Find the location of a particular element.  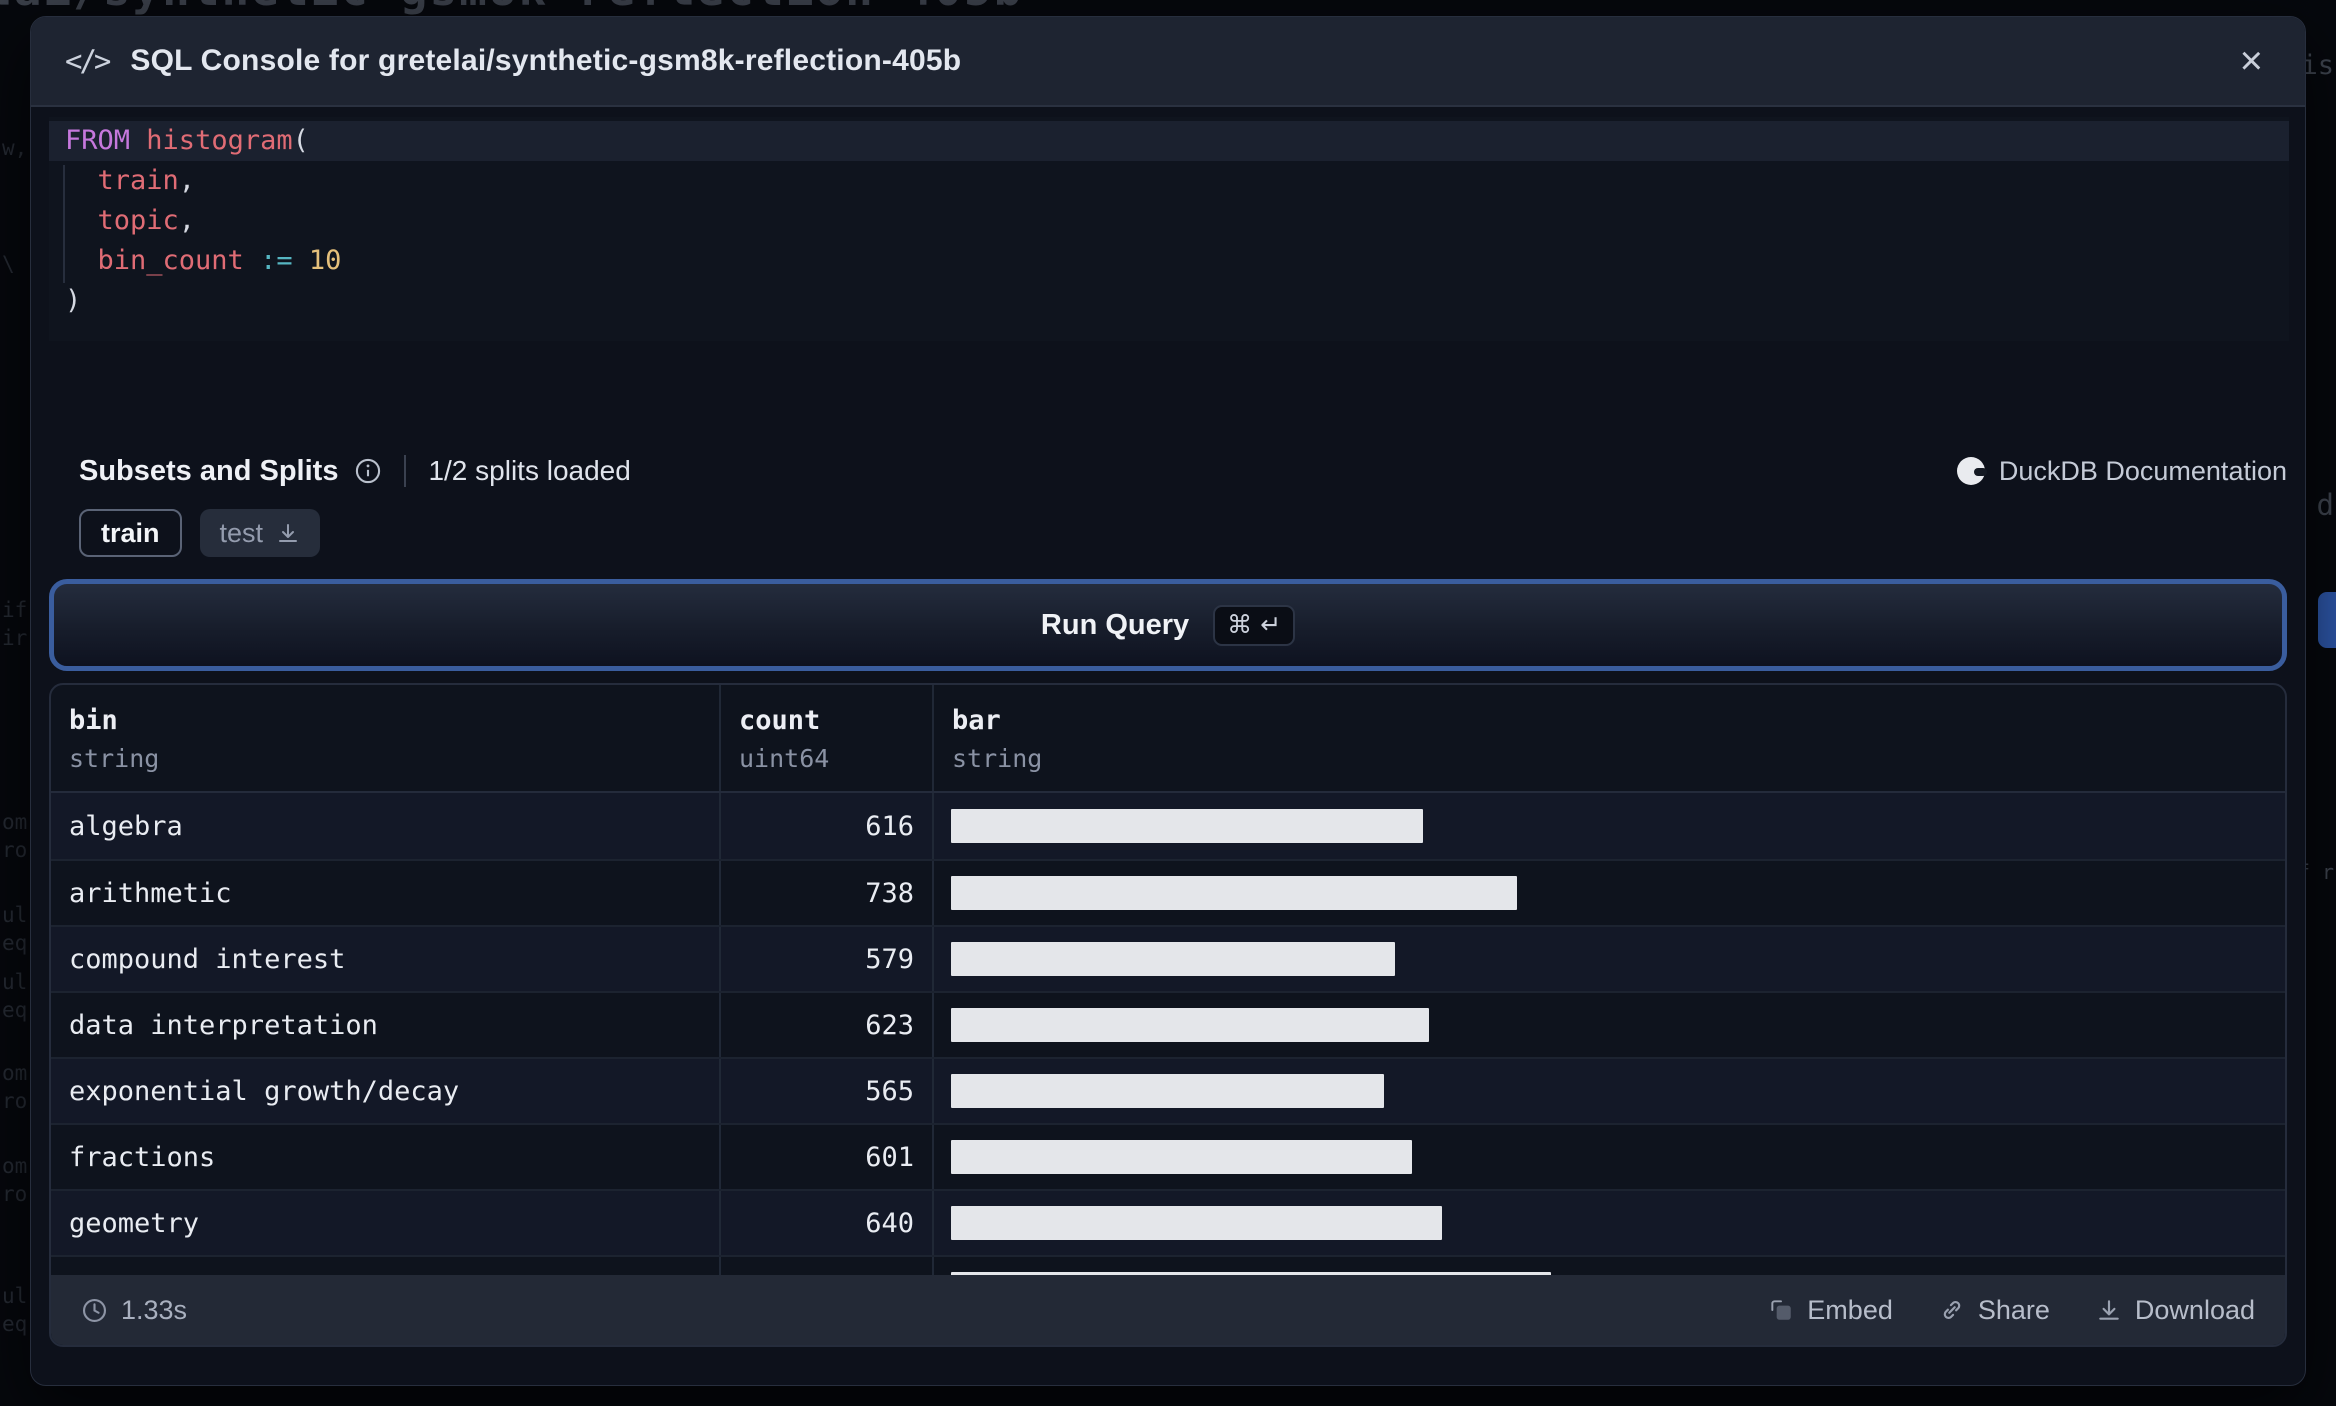

code-token: ) is located at coordinates (73, 300).